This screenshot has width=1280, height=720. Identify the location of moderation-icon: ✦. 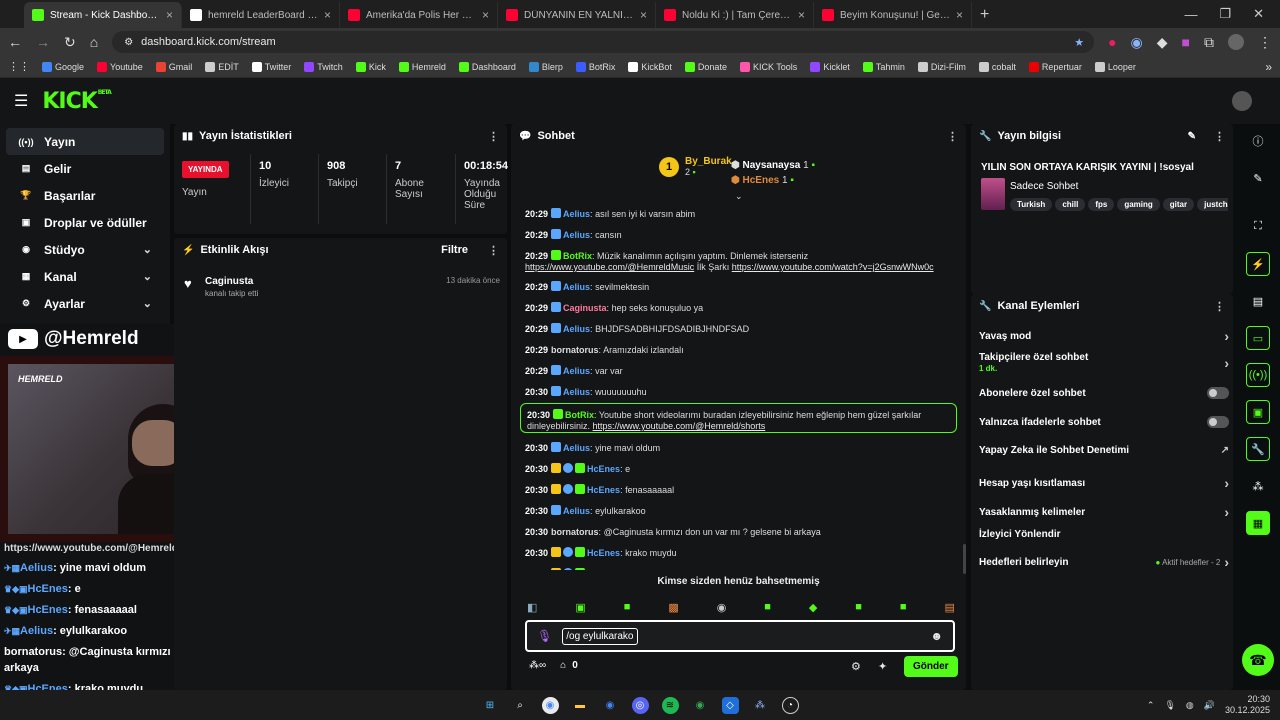
(882, 666).